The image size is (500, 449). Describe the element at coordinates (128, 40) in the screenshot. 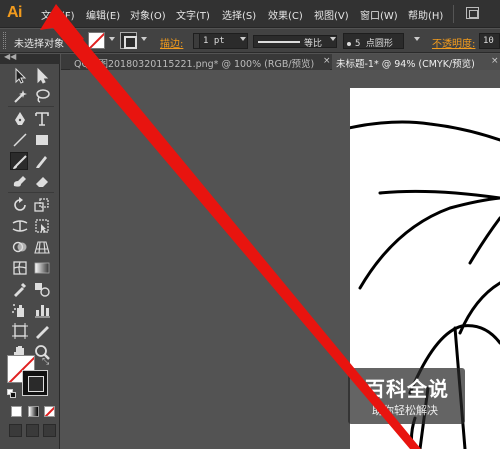

I see `stroke-swatch` at that location.